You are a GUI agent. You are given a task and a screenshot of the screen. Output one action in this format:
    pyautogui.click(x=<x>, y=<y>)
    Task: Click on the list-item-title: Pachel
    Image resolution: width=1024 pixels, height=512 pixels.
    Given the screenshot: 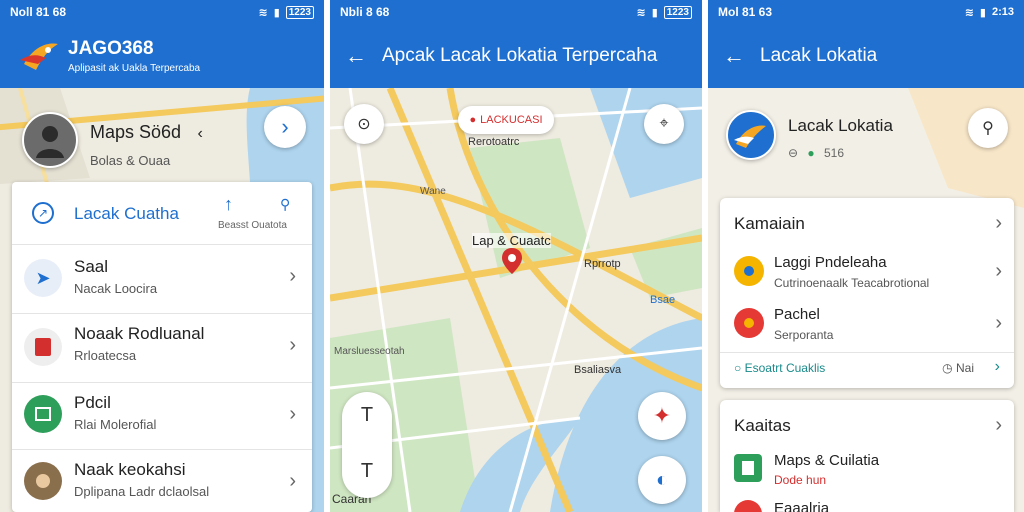 What is the action you would take?
    pyautogui.click(x=797, y=314)
    